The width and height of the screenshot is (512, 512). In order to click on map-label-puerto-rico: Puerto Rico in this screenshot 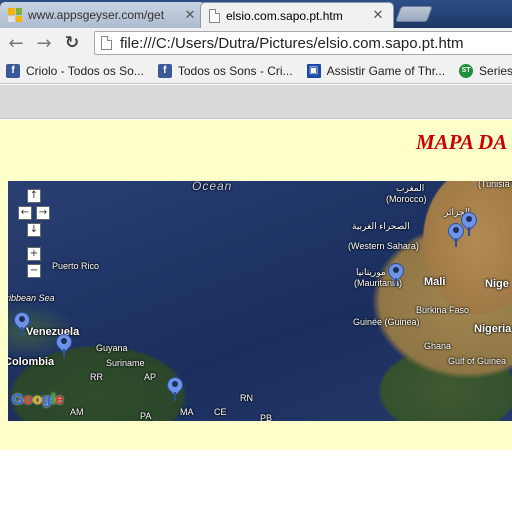, I will do `click(76, 266)`.